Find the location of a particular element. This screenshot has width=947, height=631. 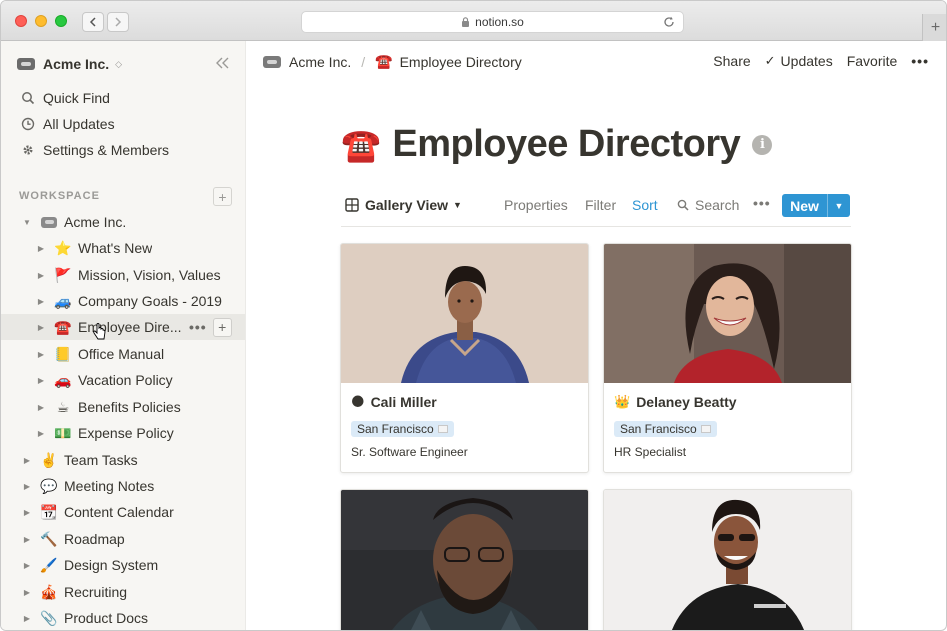

sidebar-item-recruiting: ▶ 🎪 Recruiting is located at coordinates (123, 592).